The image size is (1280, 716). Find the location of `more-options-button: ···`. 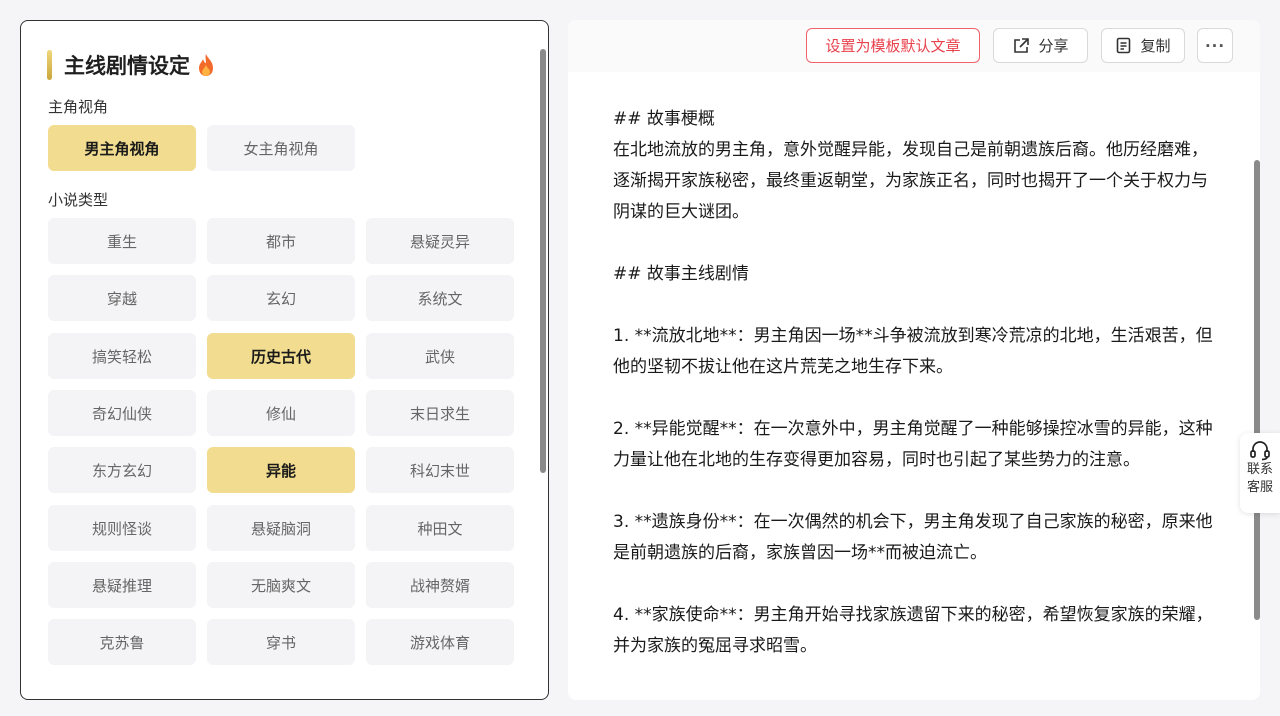

more-options-button: ··· is located at coordinates (1215, 45).